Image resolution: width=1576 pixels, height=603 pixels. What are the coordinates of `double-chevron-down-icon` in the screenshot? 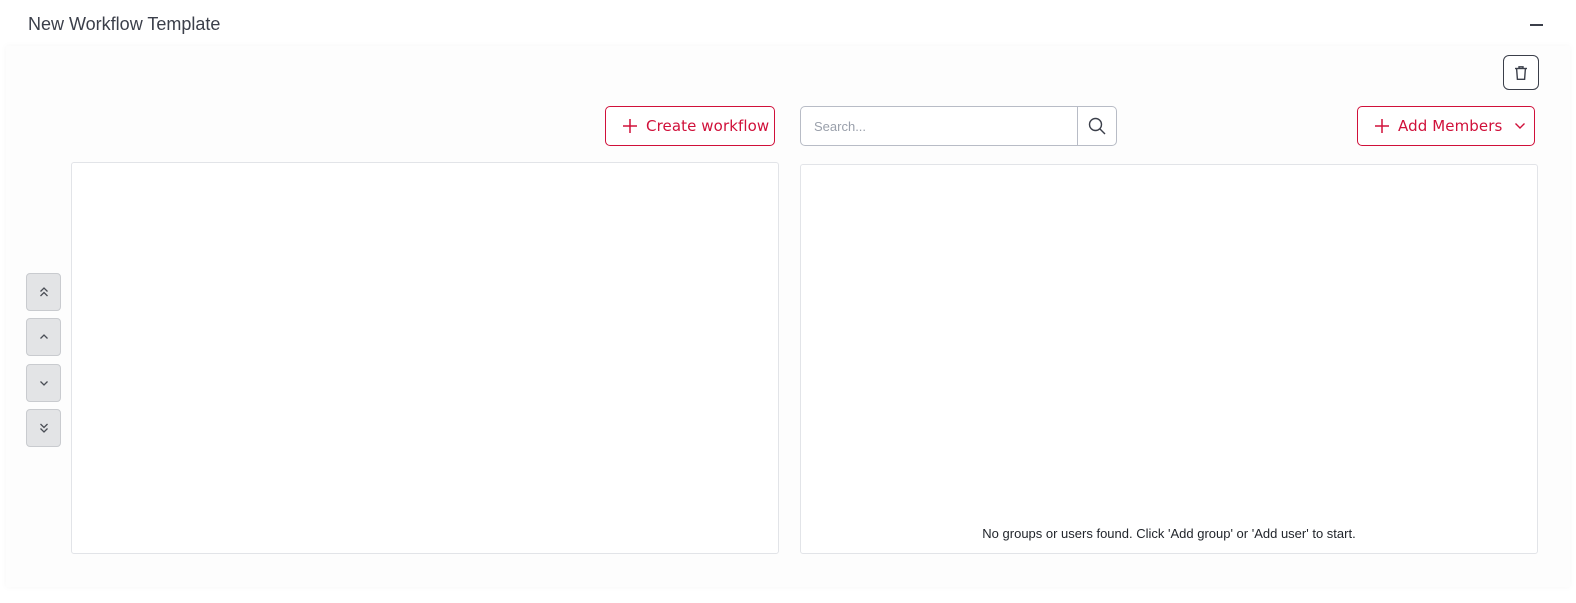 It's located at (43, 428).